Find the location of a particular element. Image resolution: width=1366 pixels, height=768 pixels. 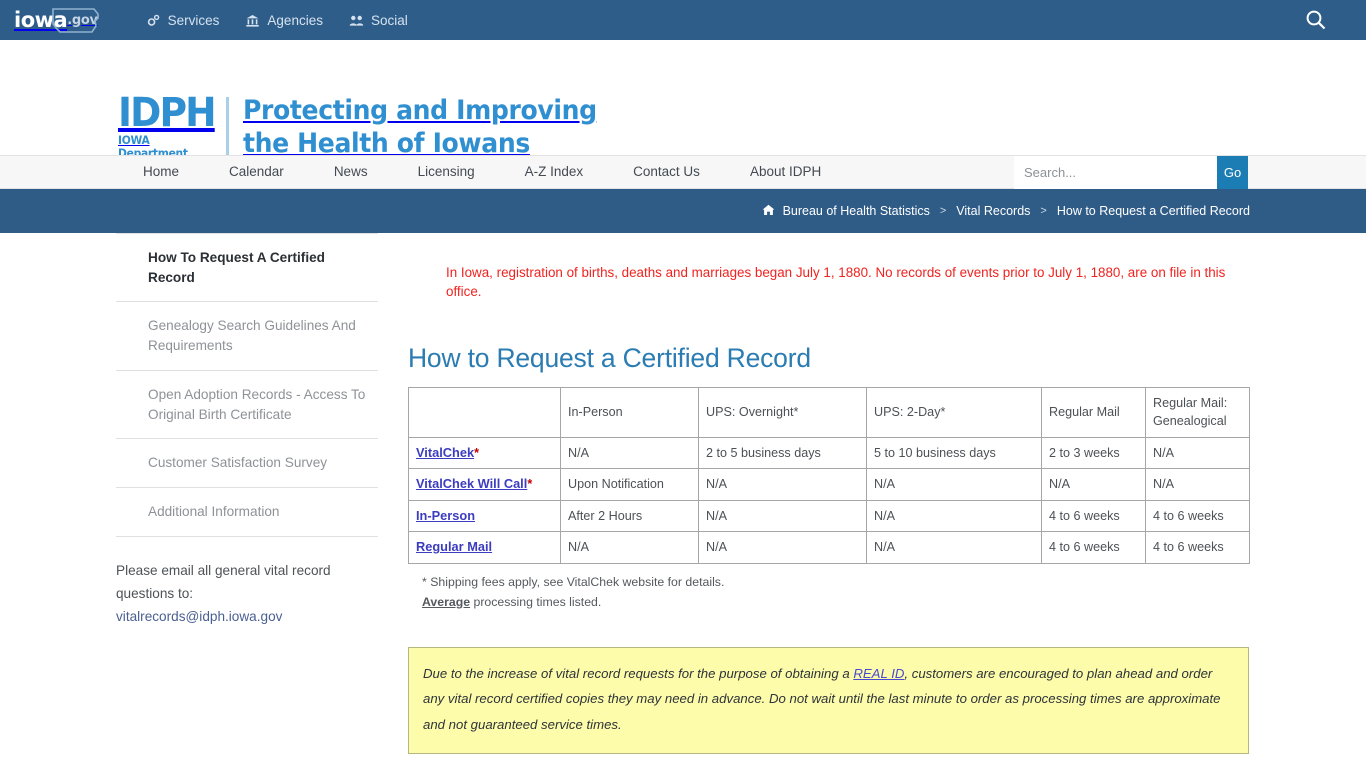

regular-mail-link-text: Regular Mail is located at coordinates (454, 547).